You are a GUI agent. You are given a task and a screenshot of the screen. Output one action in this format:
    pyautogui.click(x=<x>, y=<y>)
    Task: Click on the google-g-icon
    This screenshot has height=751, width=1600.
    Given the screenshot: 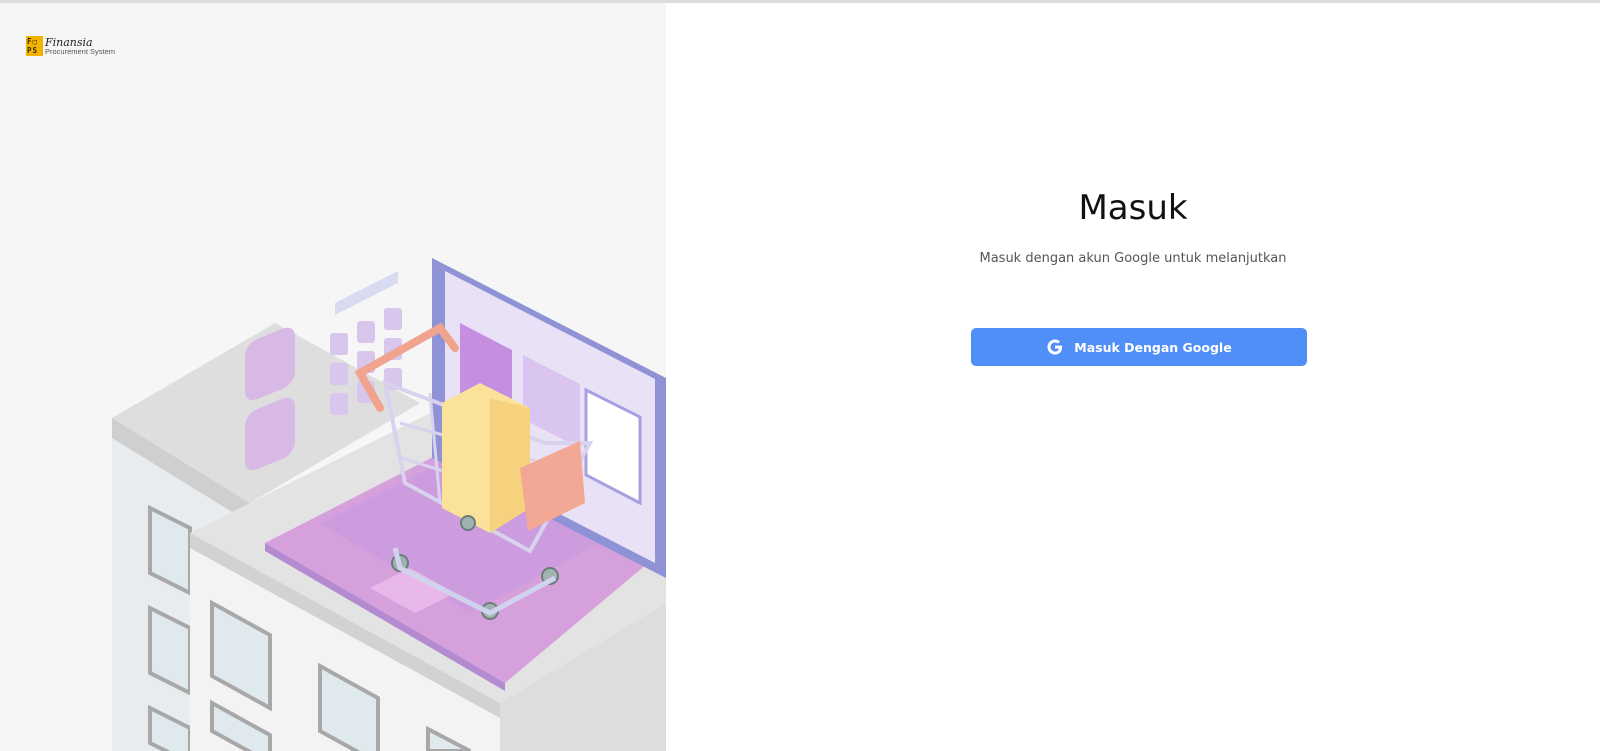 What is the action you would take?
    pyautogui.click(x=1055, y=347)
    